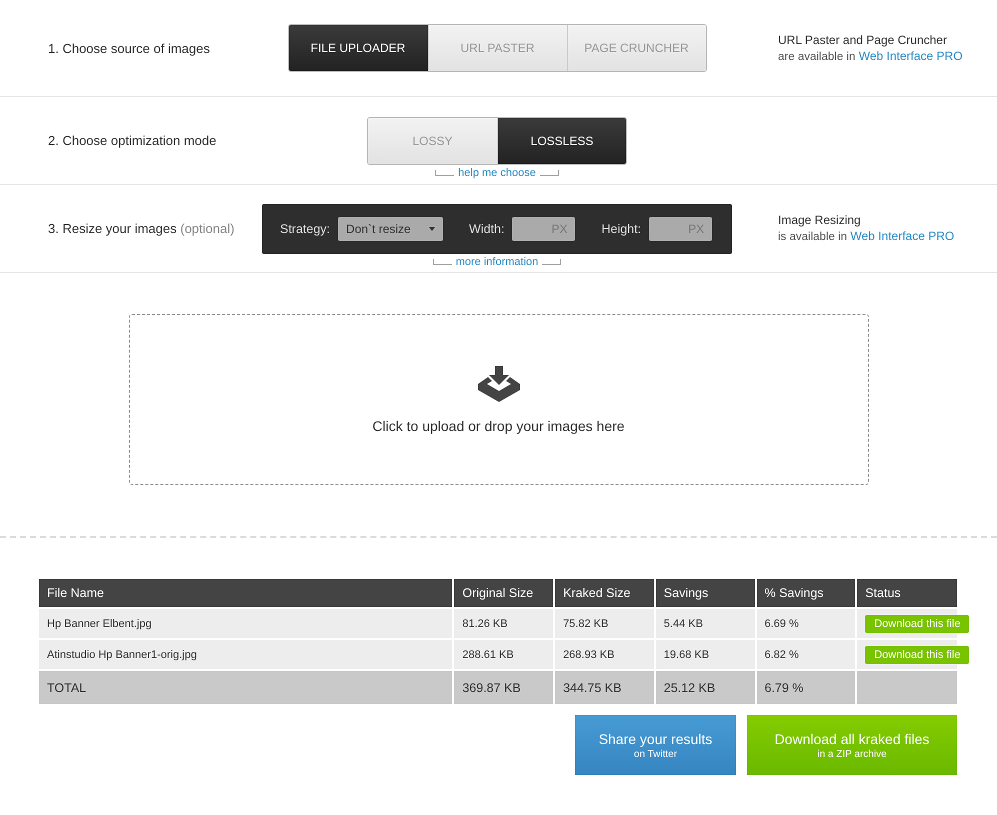 The height and width of the screenshot is (815, 997). What do you see at coordinates (863, 40) in the screenshot?
I see `note-text: URL Paster and Page Cruncher` at bounding box center [863, 40].